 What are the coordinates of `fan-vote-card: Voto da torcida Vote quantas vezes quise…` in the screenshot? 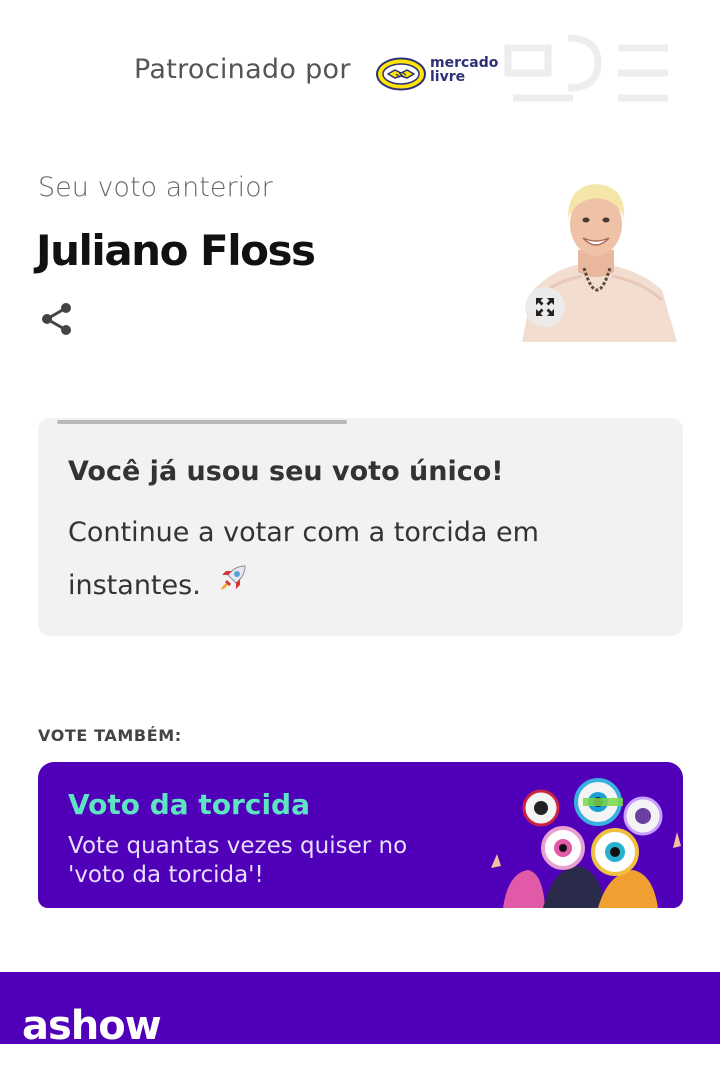 It's located at (360, 835).